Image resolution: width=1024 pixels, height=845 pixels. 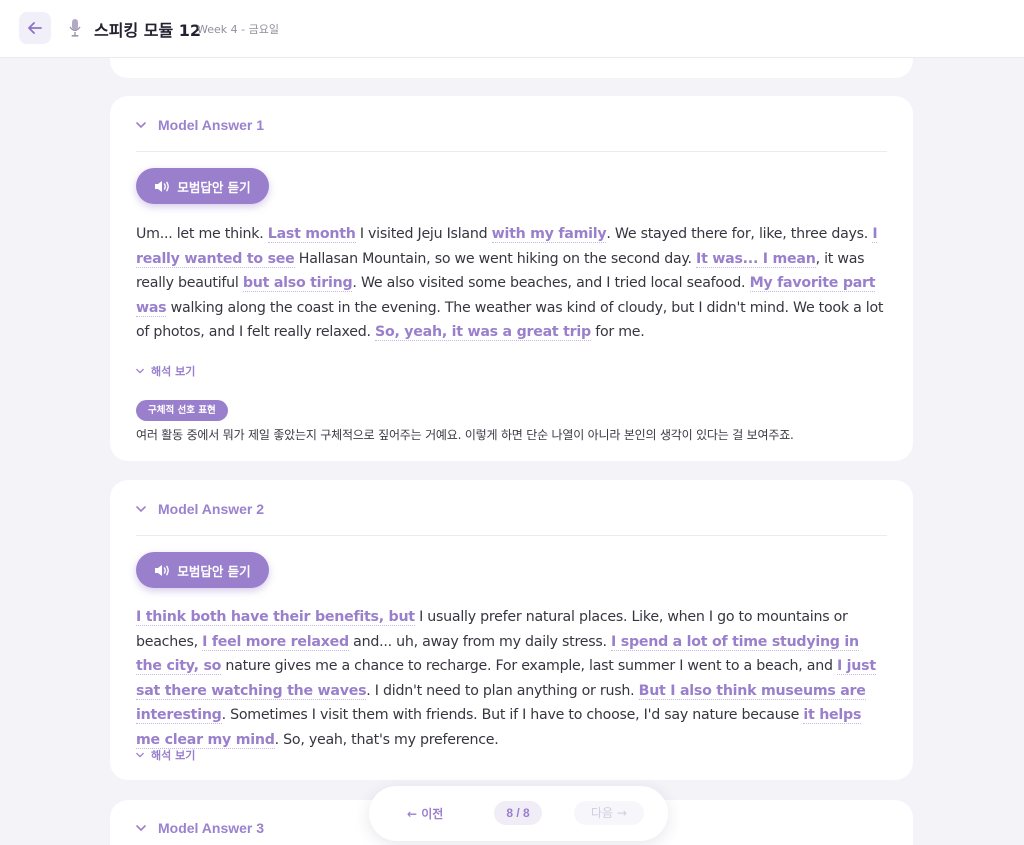 What do you see at coordinates (211, 509) in the screenshot?
I see `model-answer-2-heading: Model Answer 2` at bounding box center [211, 509].